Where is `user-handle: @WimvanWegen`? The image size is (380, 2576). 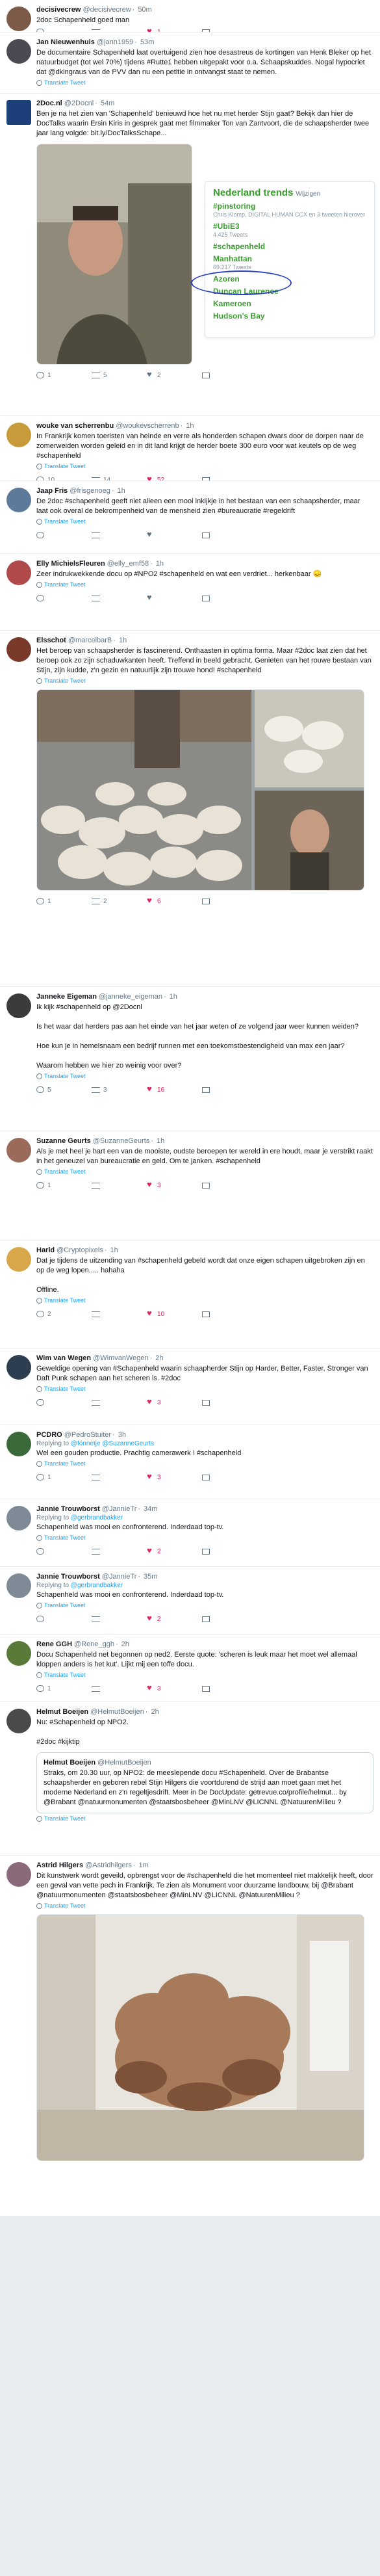 user-handle: @WimvanWegen is located at coordinates (121, 1358).